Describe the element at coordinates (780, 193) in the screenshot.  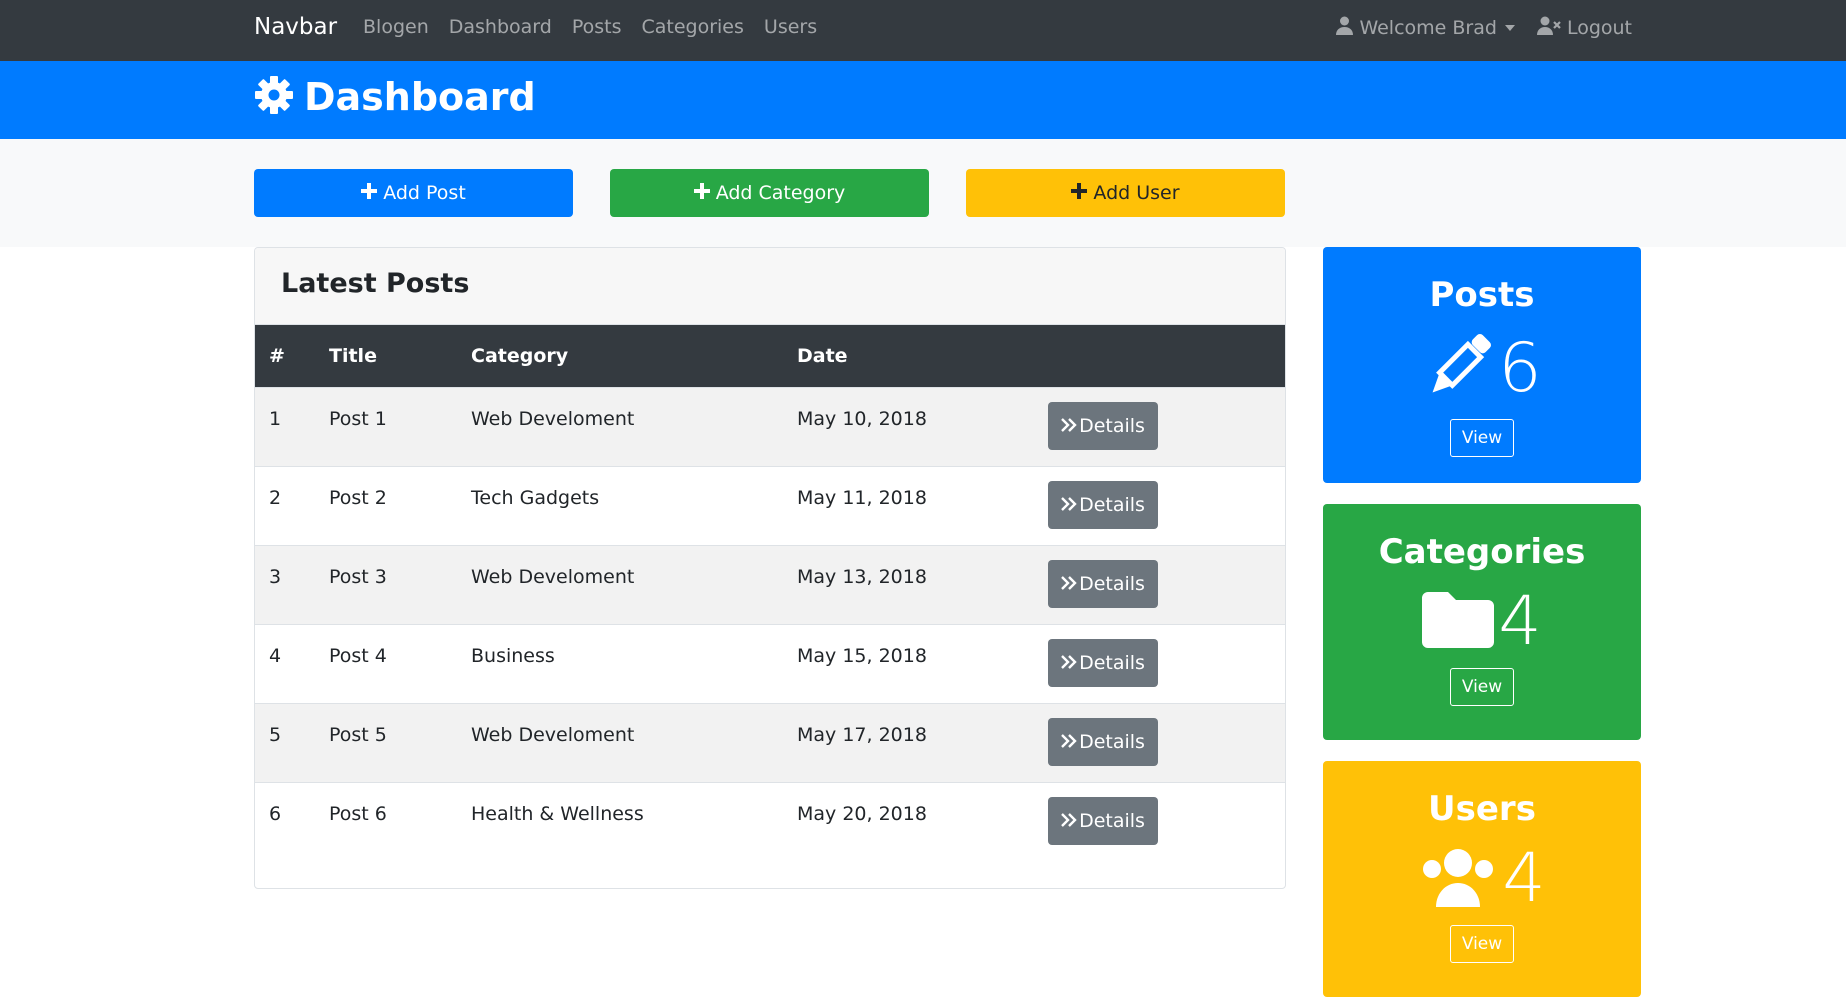
I see `add-category-label: Add Category` at that location.